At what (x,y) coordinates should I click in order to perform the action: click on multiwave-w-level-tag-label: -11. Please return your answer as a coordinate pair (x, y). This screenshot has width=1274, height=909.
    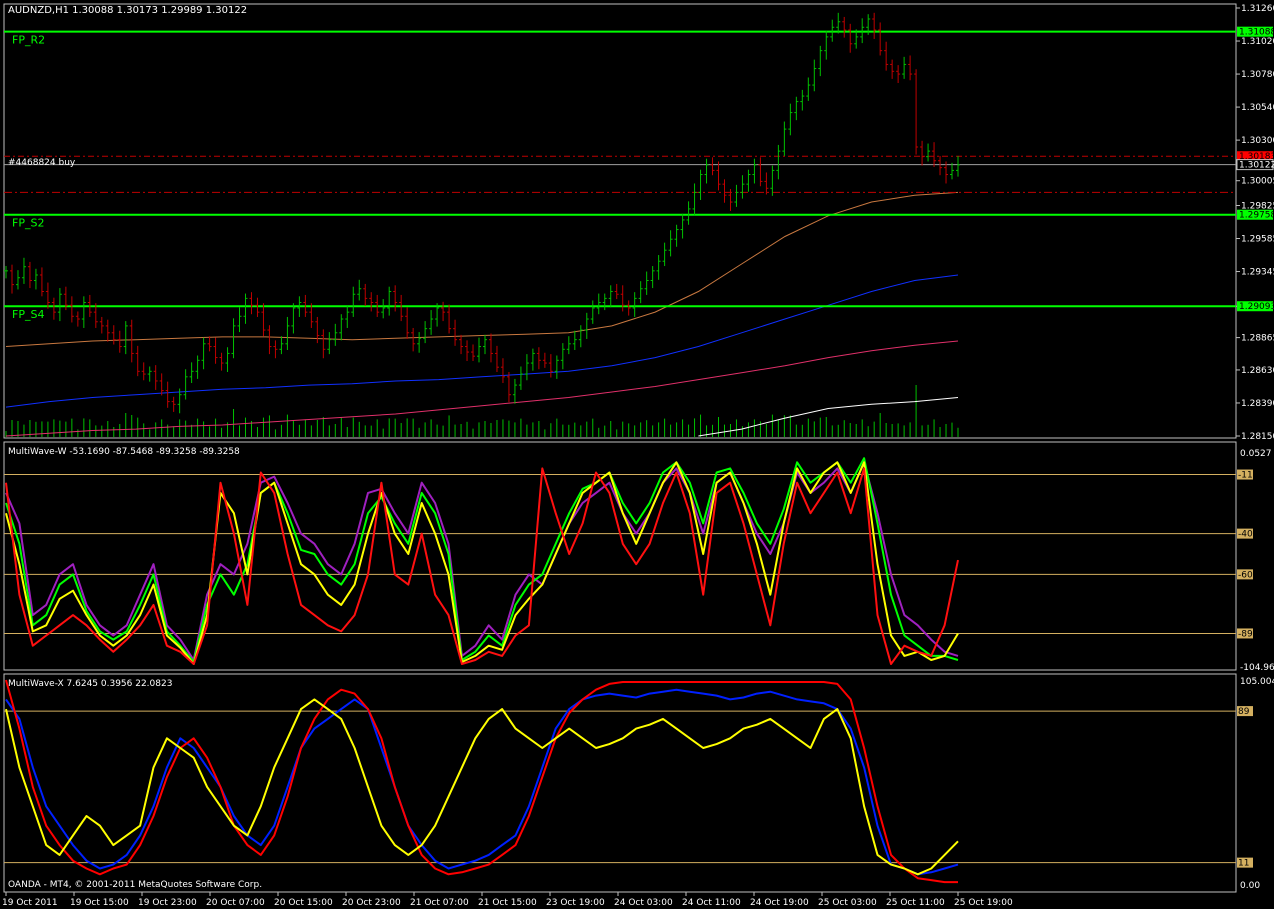
    Looking at the image, I should click on (1245, 476).